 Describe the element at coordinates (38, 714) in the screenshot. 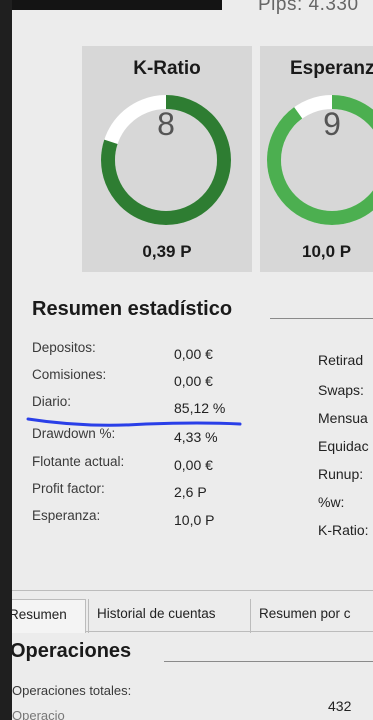

I see `ops-label-cut: Operacio` at that location.